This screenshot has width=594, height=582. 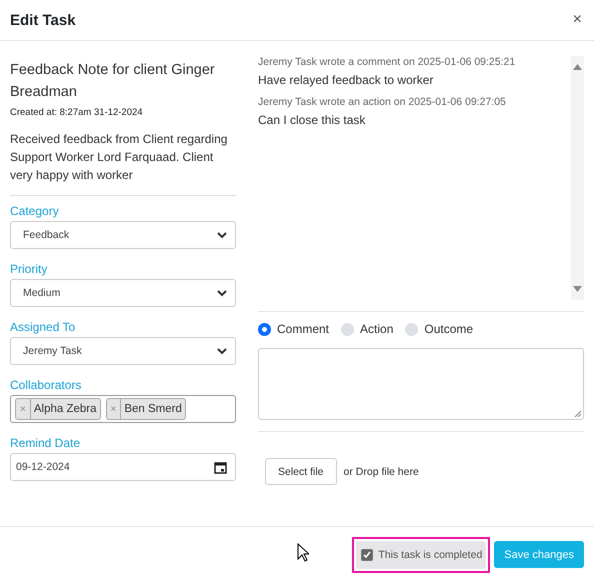 What do you see at coordinates (123, 467) in the screenshot?
I see `date-field: 09-12-2024` at bounding box center [123, 467].